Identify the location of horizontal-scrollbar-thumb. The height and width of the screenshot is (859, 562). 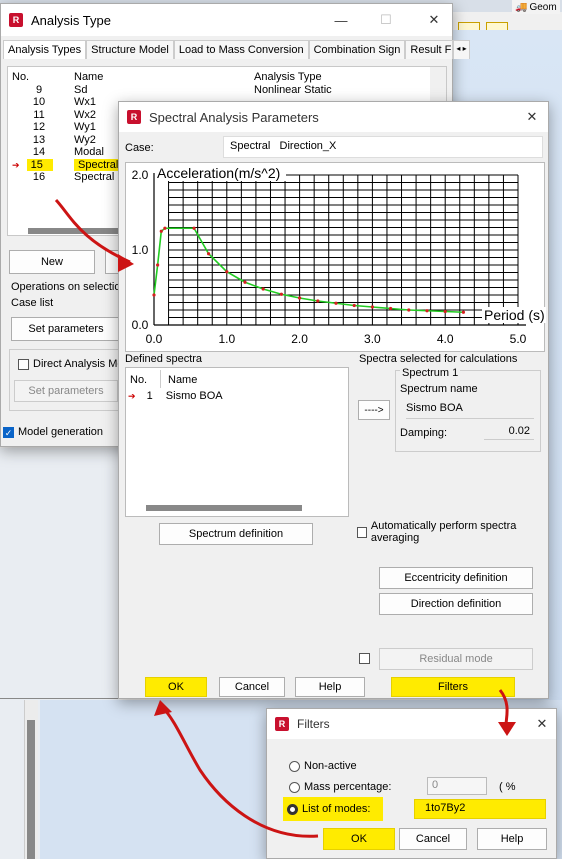
(78, 231).